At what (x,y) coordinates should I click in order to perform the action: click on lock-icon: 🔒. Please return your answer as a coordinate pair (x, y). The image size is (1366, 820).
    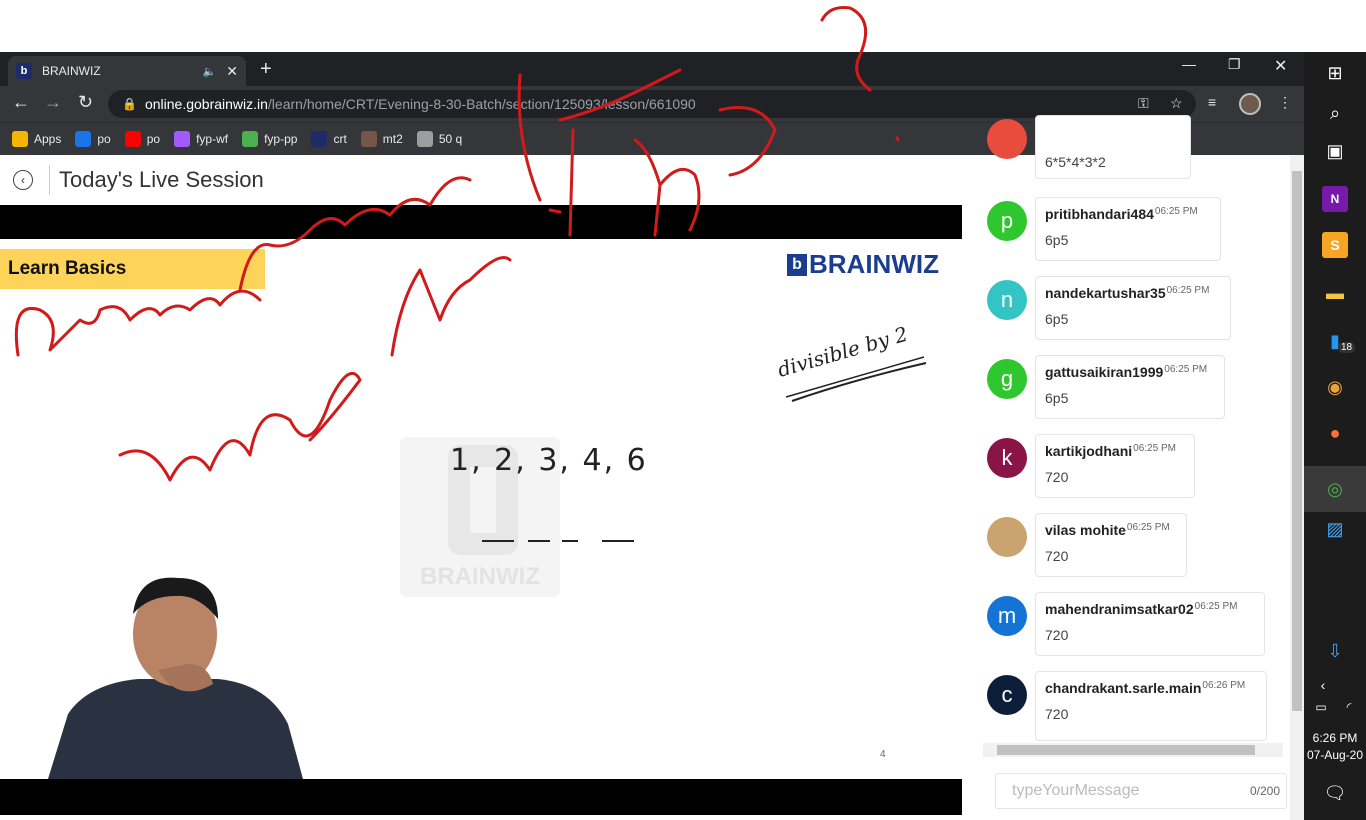
    Looking at the image, I should click on (129, 104).